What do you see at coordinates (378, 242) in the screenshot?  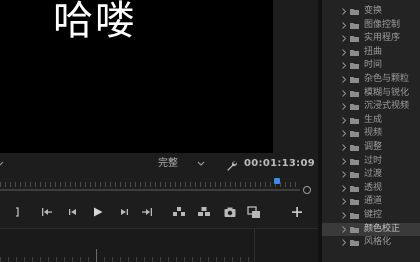 I see `effects-folder-label: 风格化` at bounding box center [378, 242].